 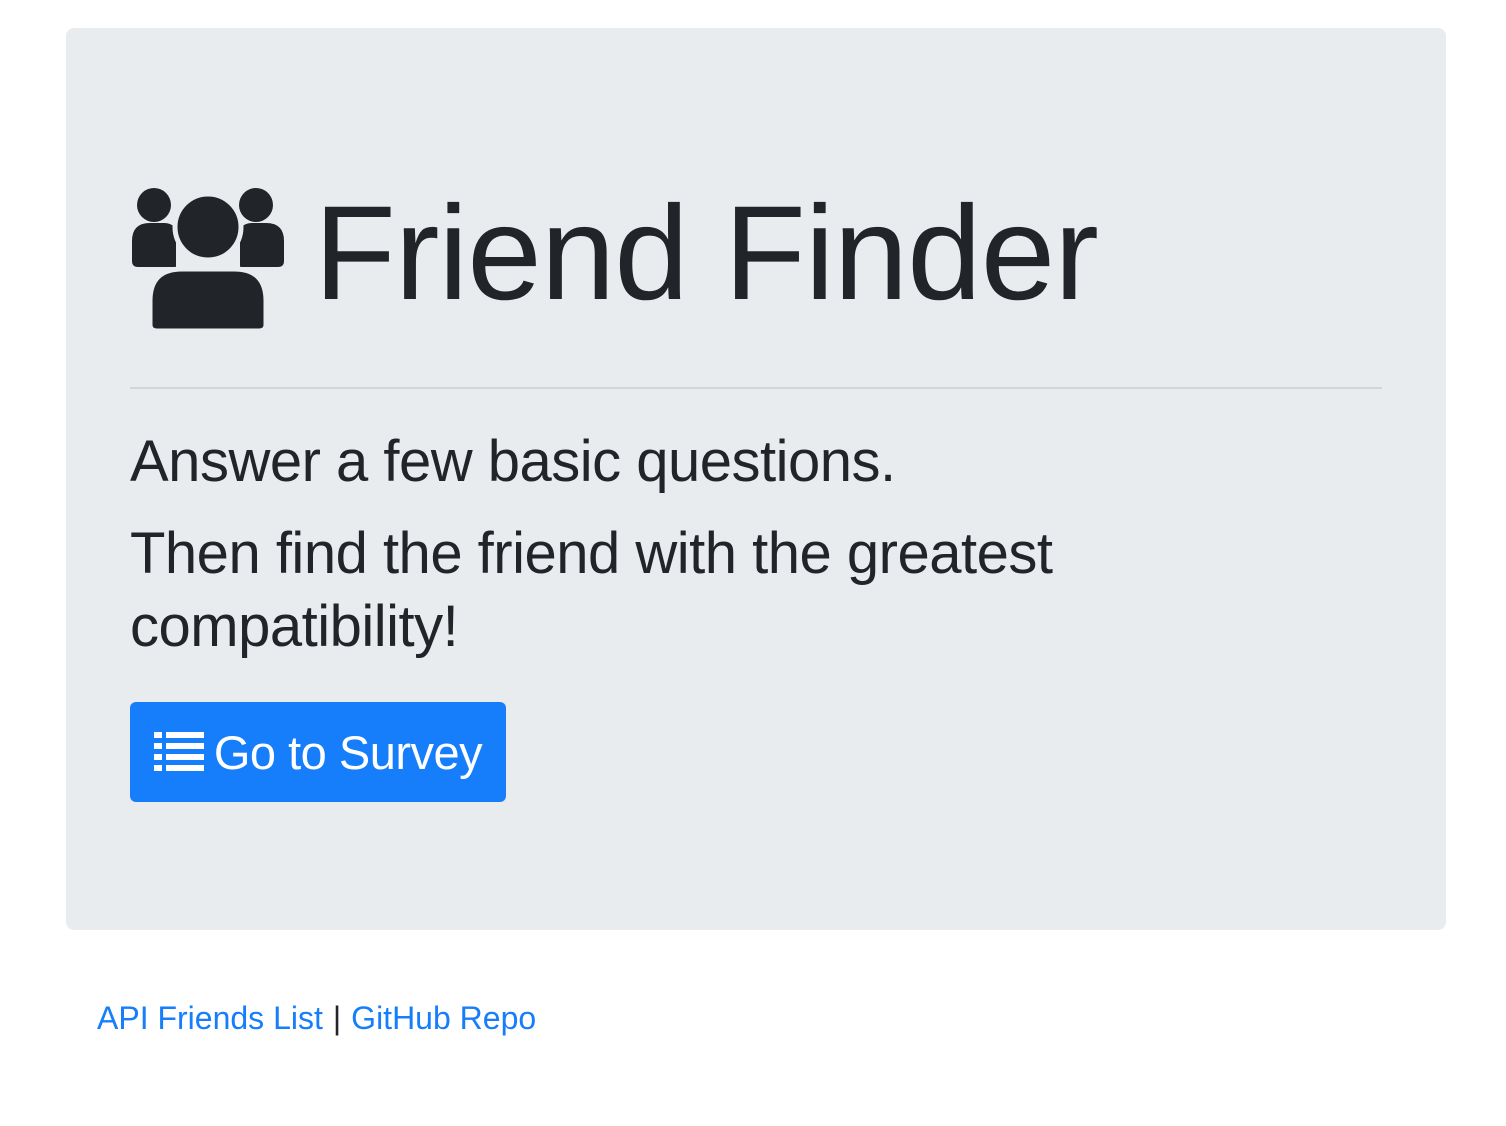 I want to click on go-to-survey-label: Go to Survey, so click(x=348, y=752).